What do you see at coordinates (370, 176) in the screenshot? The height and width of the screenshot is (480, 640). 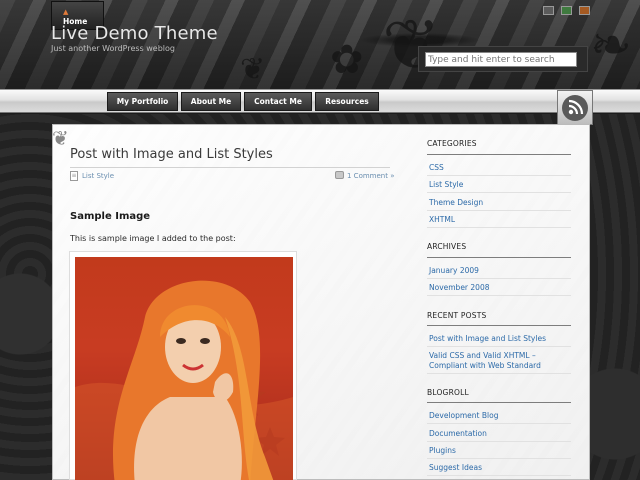 I see `post-comments-link: 1 Comment »` at bounding box center [370, 176].